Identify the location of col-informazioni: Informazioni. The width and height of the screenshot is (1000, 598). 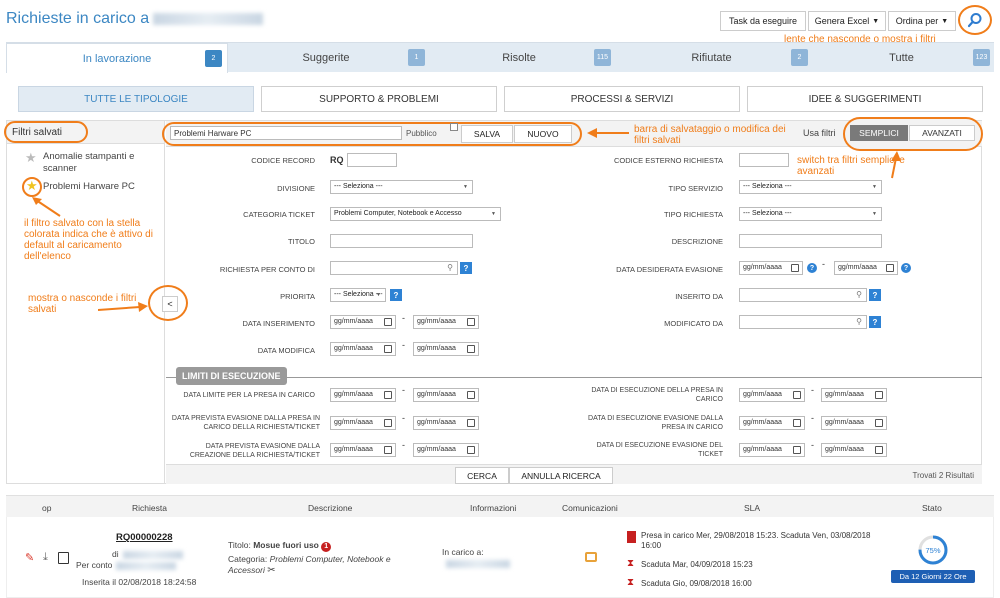
(493, 508).